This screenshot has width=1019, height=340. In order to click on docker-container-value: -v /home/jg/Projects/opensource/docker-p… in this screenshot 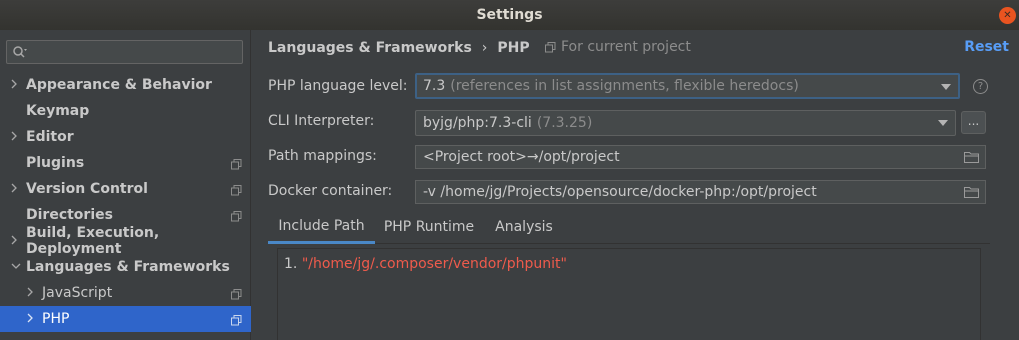, I will do `click(620, 192)`.